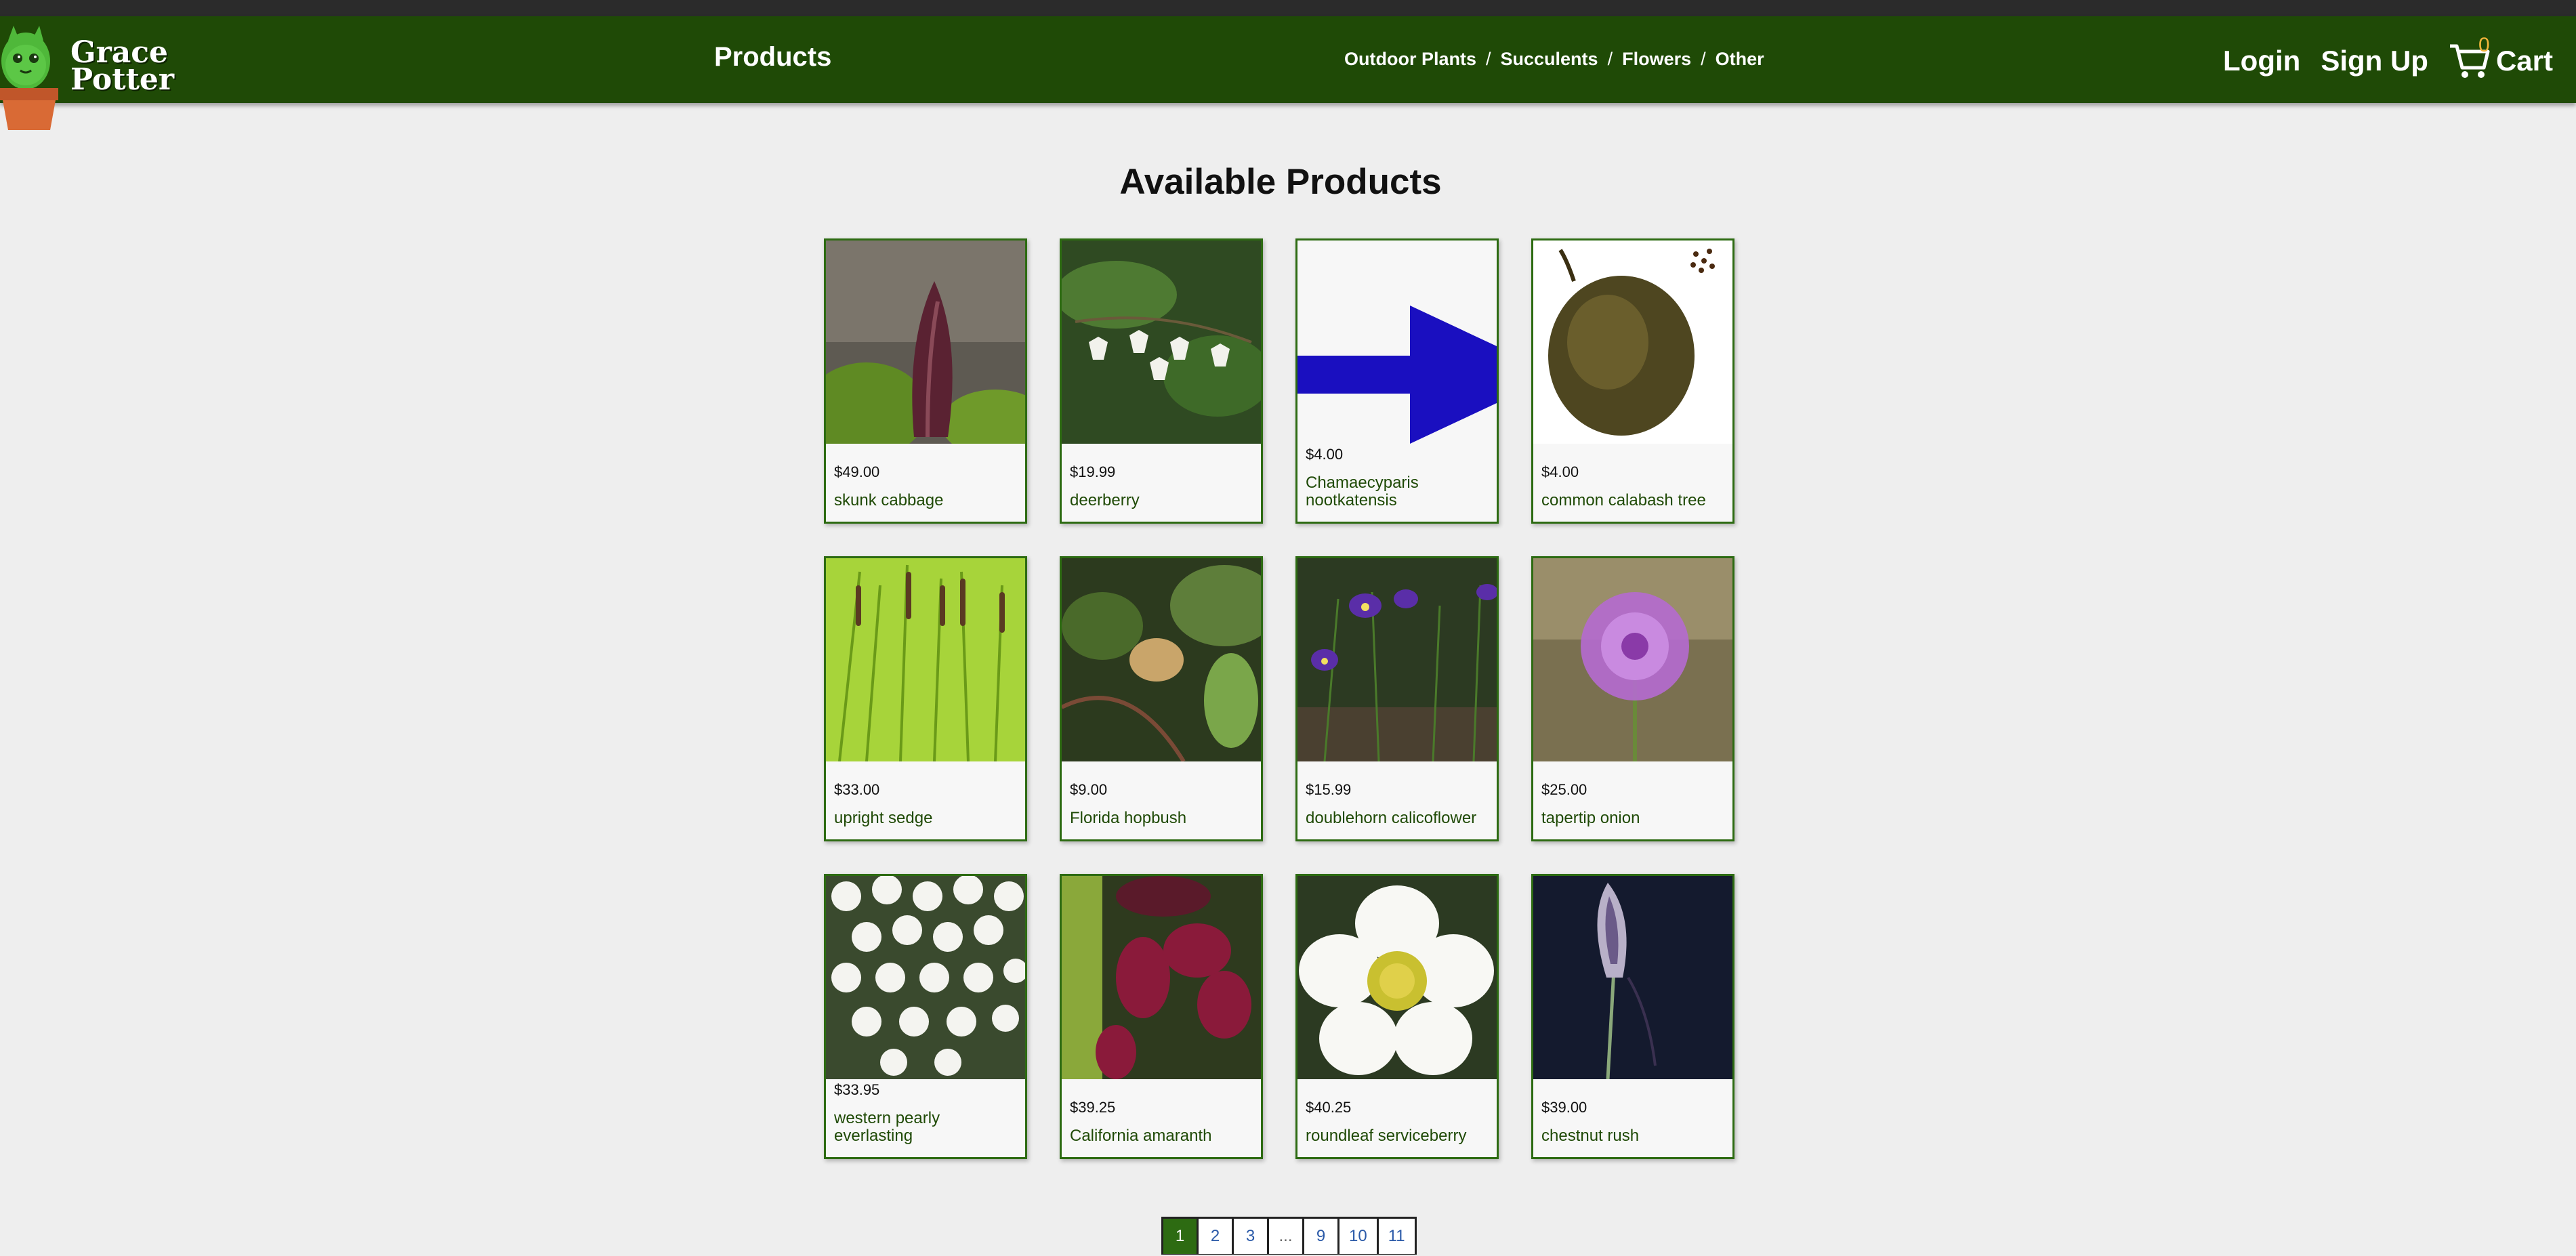  I want to click on brand-logo: Grace Potter, so click(95, 82).